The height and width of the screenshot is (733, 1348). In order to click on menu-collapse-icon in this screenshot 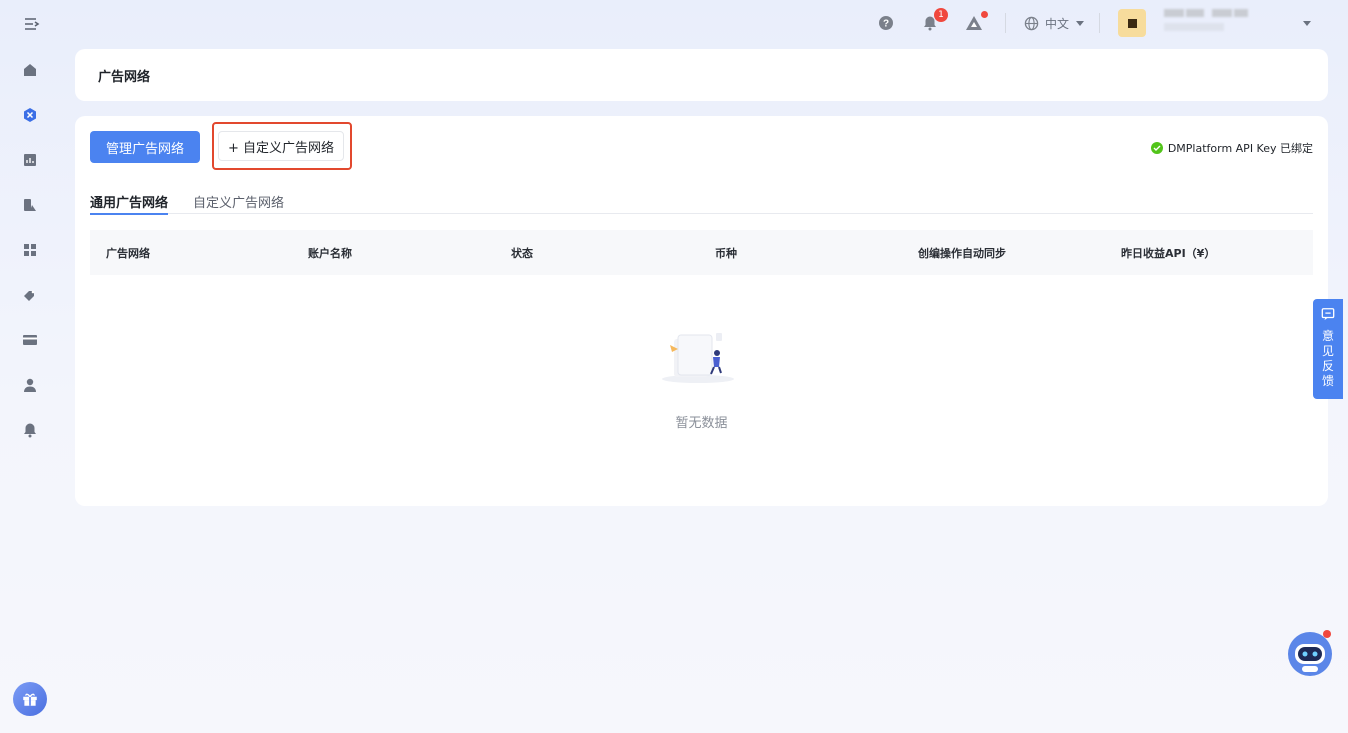, I will do `click(32, 24)`.